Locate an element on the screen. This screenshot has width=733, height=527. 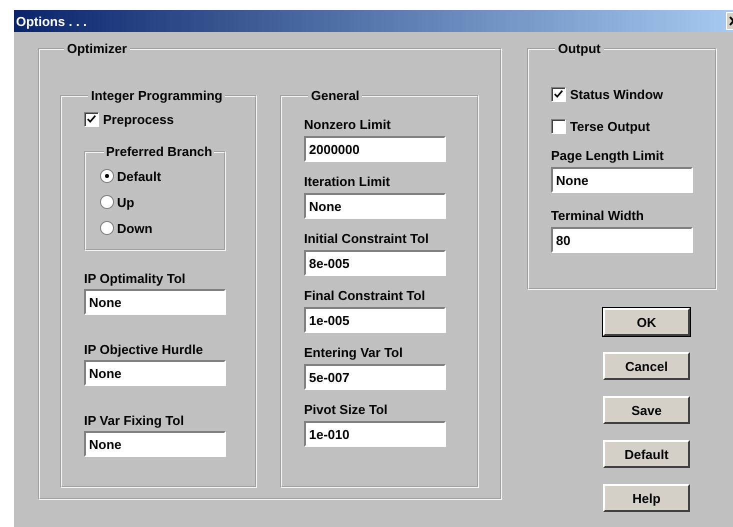
field-label: Iteration Limit is located at coordinates (347, 181).